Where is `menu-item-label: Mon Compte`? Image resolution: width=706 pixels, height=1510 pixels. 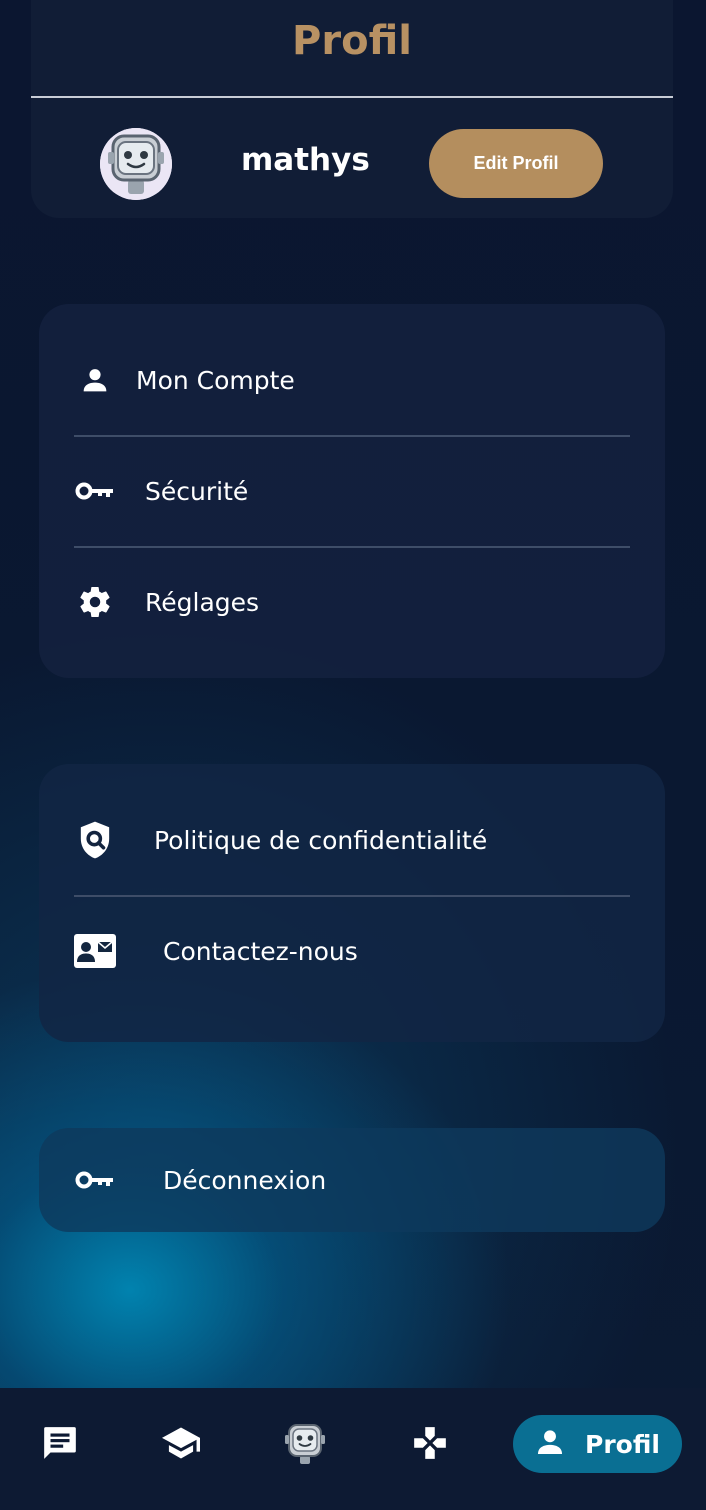 menu-item-label: Mon Compte is located at coordinates (215, 380).